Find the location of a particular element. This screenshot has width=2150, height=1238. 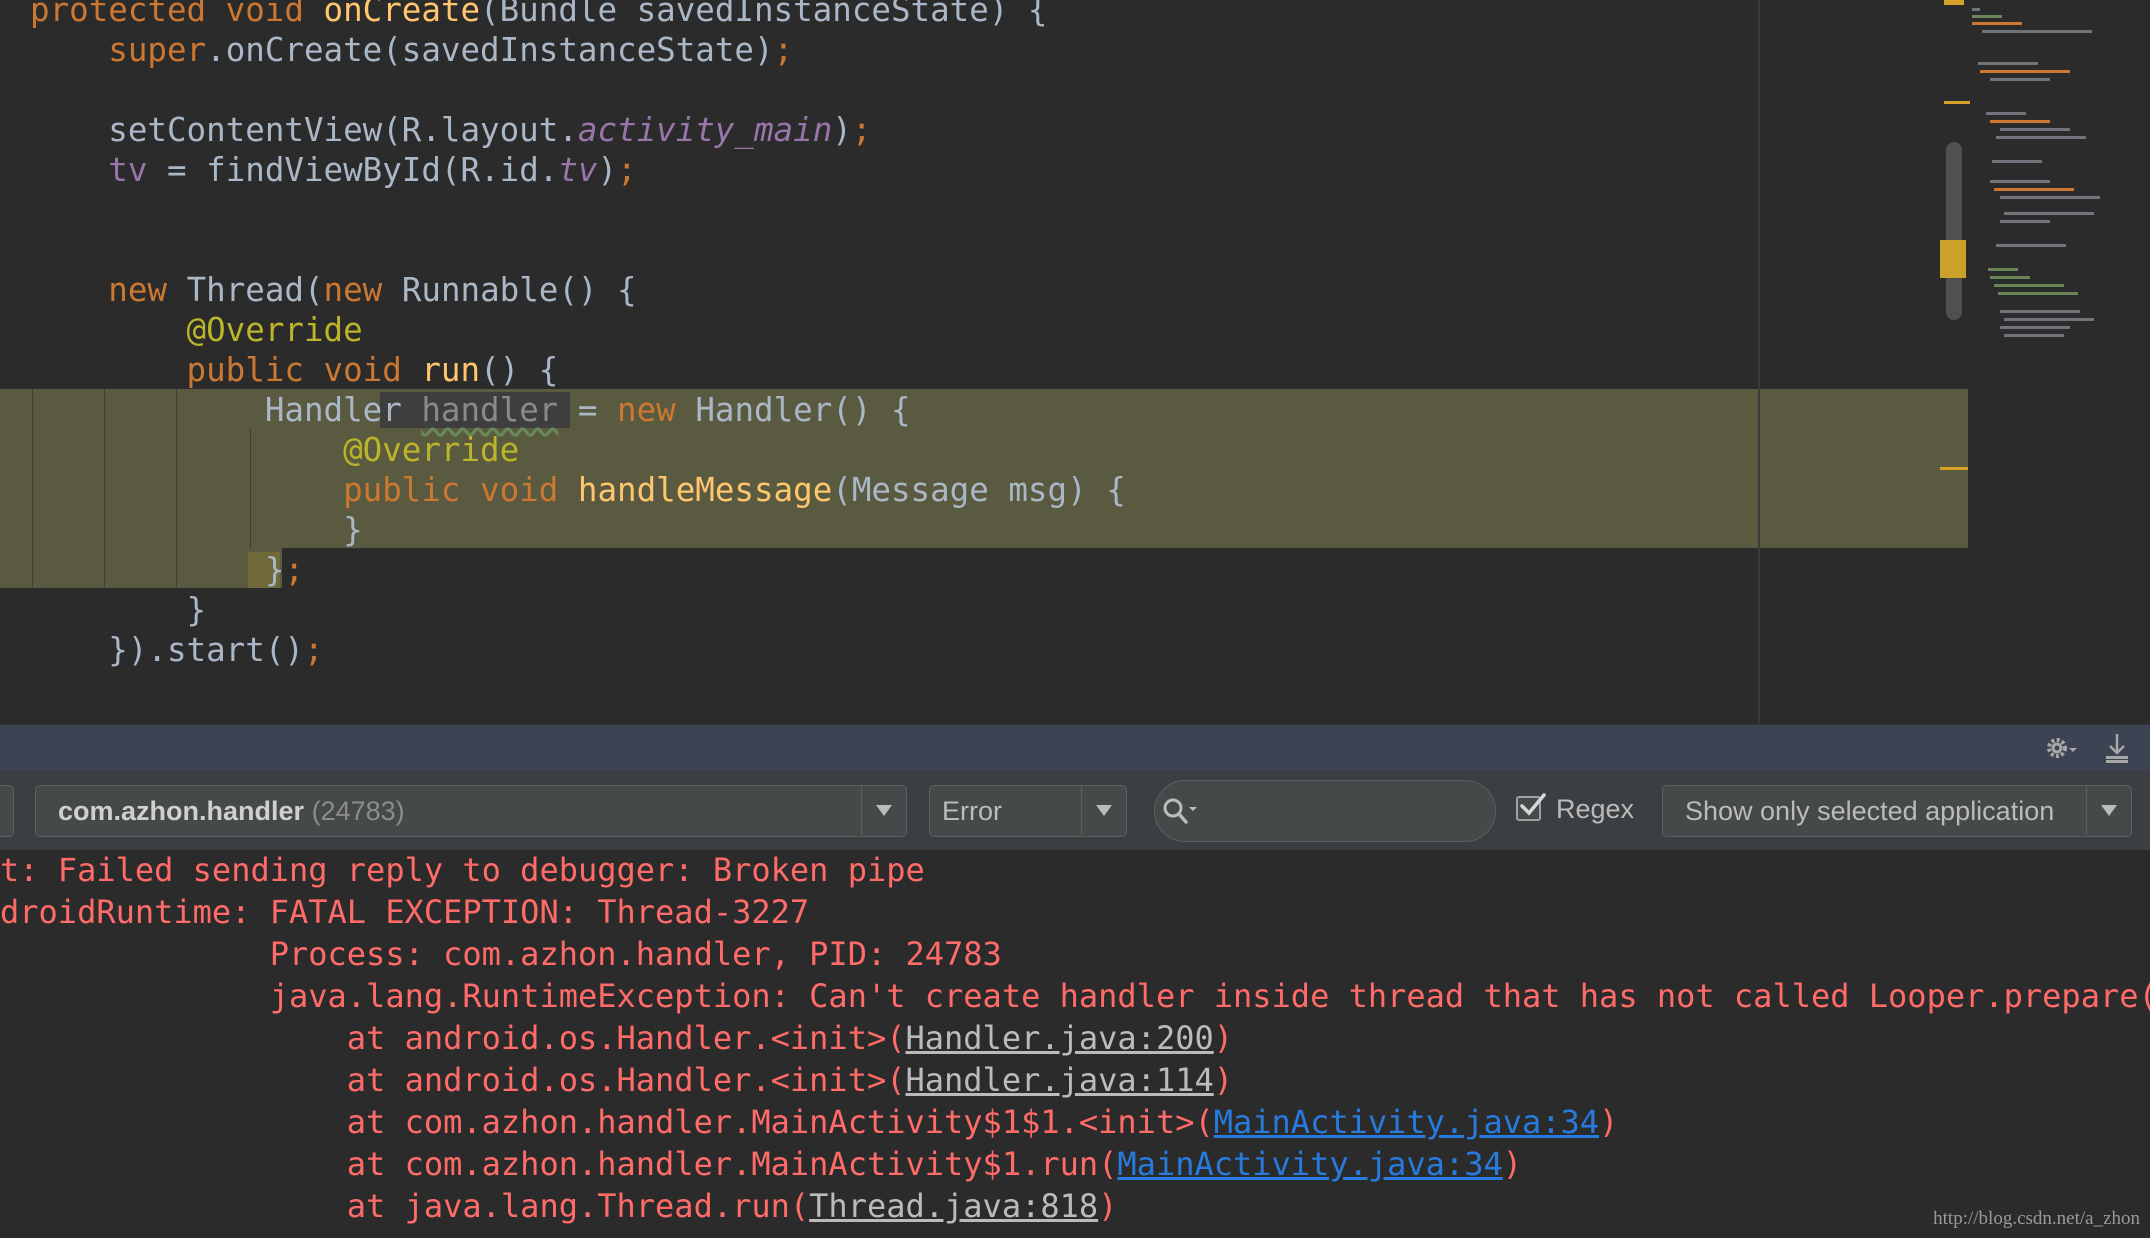

code-line: @Override is located at coordinates (196, 330).